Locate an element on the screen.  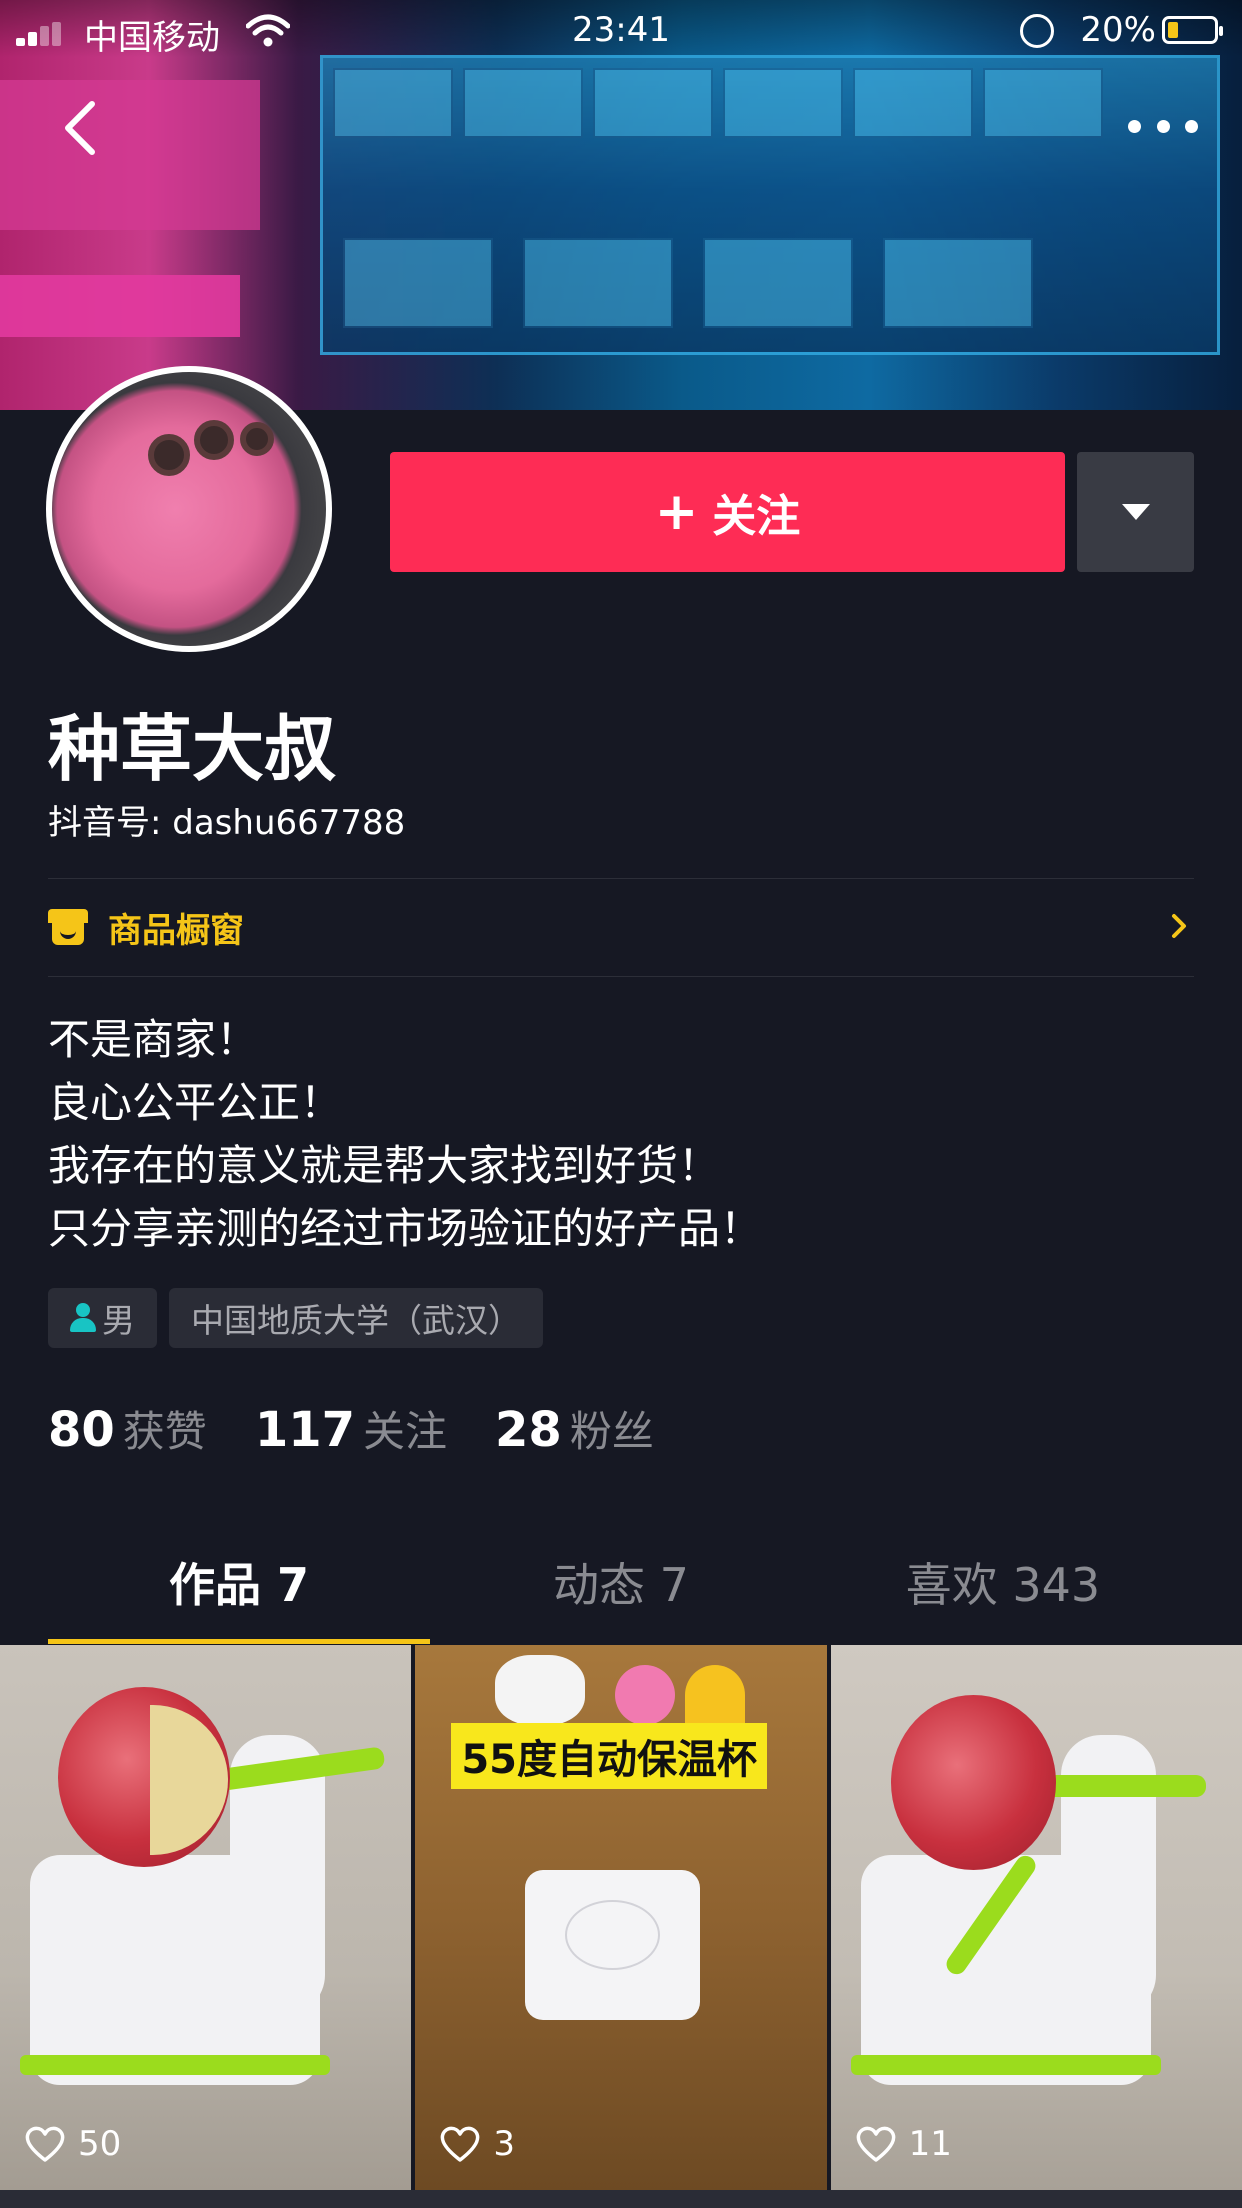
back-icon is located at coordinates (81, 128).